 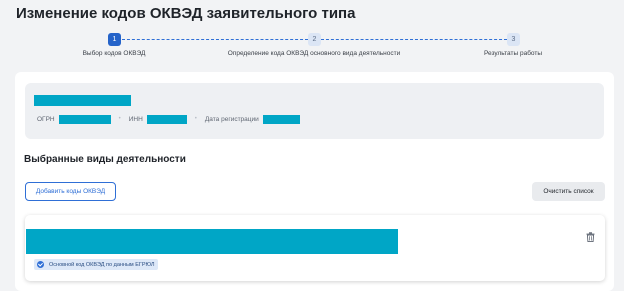 I want to click on registration-date-redacted, so click(x=281, y=119).